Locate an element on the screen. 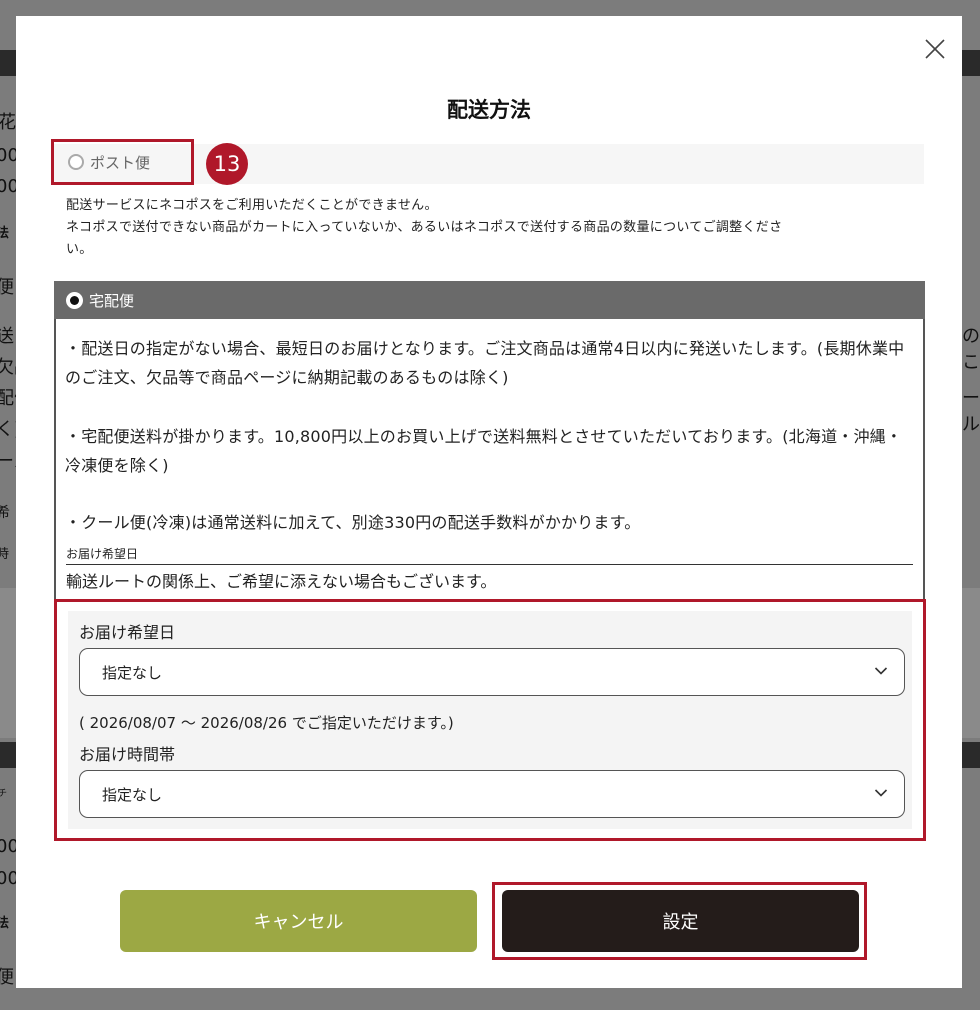 The height and width of the screenshot is (1010, 980). post-option-label: ポスト便 is located at coordinates (120, 162).